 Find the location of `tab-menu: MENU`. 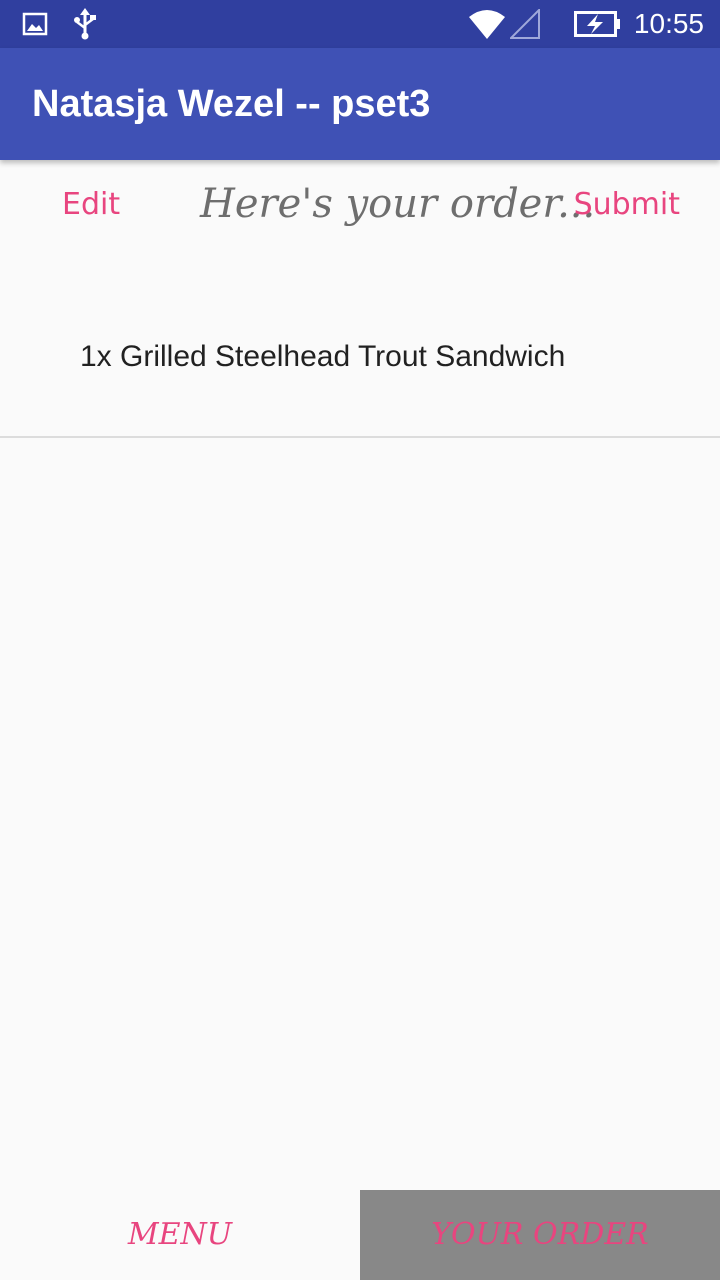

tab-menu: MENU is located at coordinates (180, 1235).